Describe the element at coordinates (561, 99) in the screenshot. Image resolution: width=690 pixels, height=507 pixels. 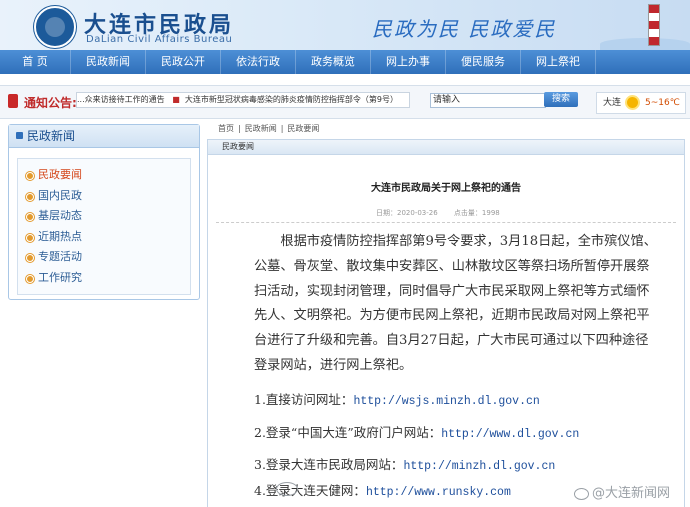
I see `search-button: 搜索` at that location.